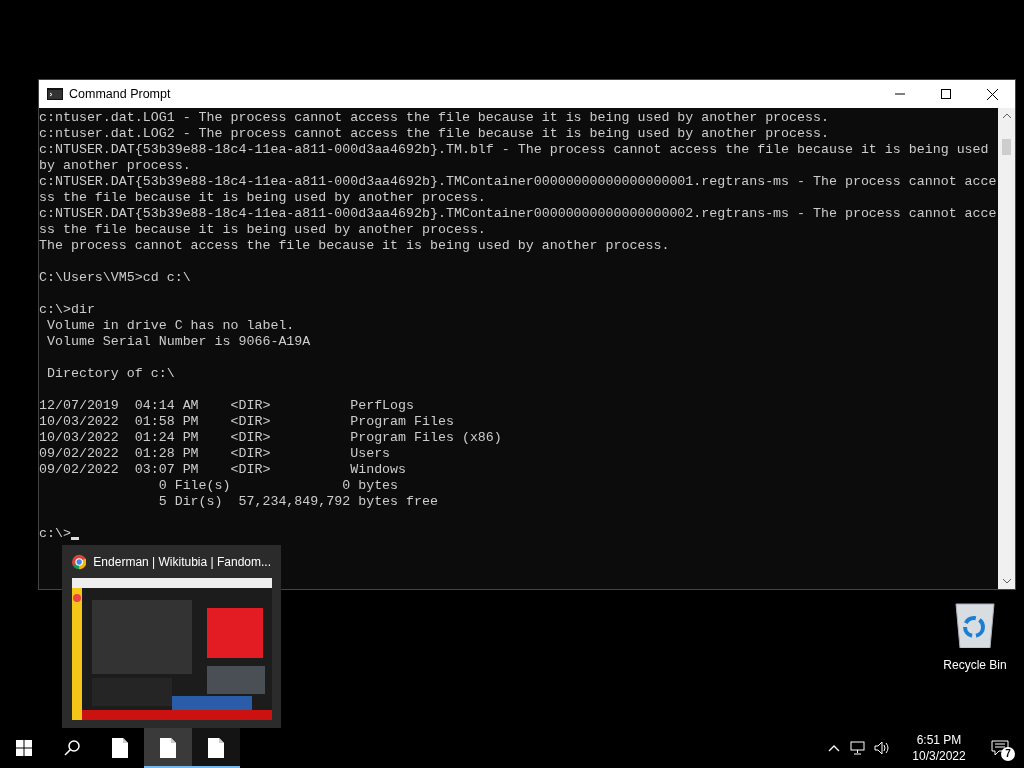 This screenshot has width=1024, height=768. Describe the element at coordinates (110, 374) in the screenshot. I see `console-line: Directory of c:\` at that location.